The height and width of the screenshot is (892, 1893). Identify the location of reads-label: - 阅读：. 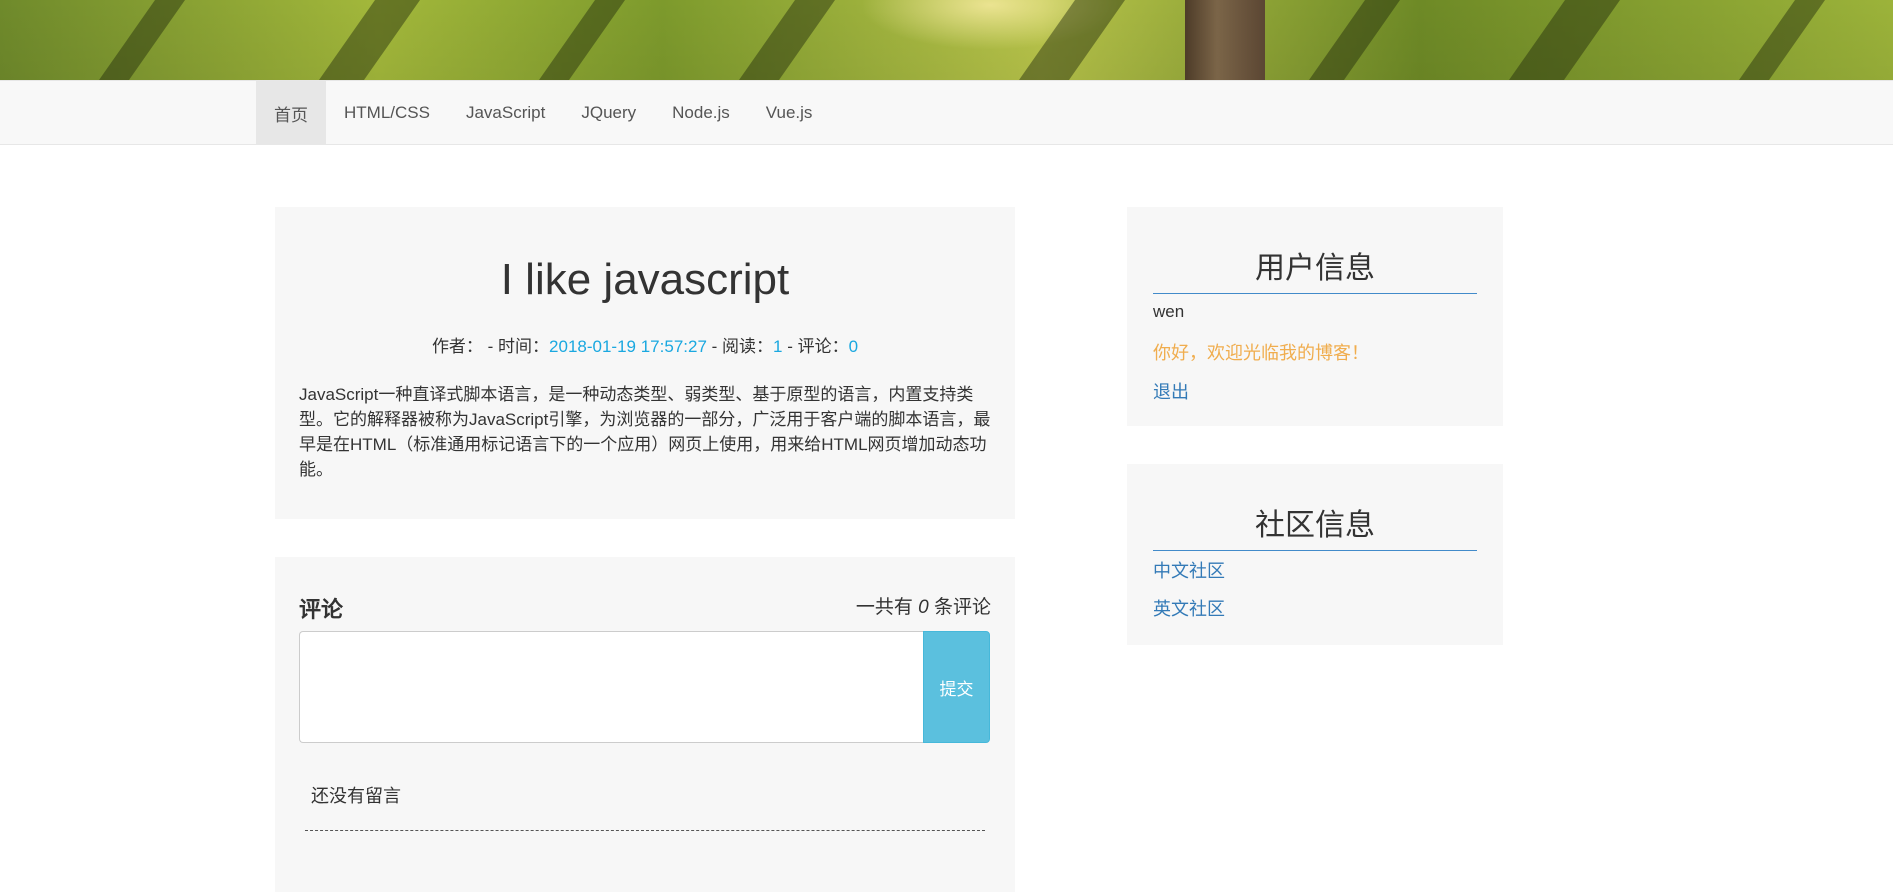
(740, 346).